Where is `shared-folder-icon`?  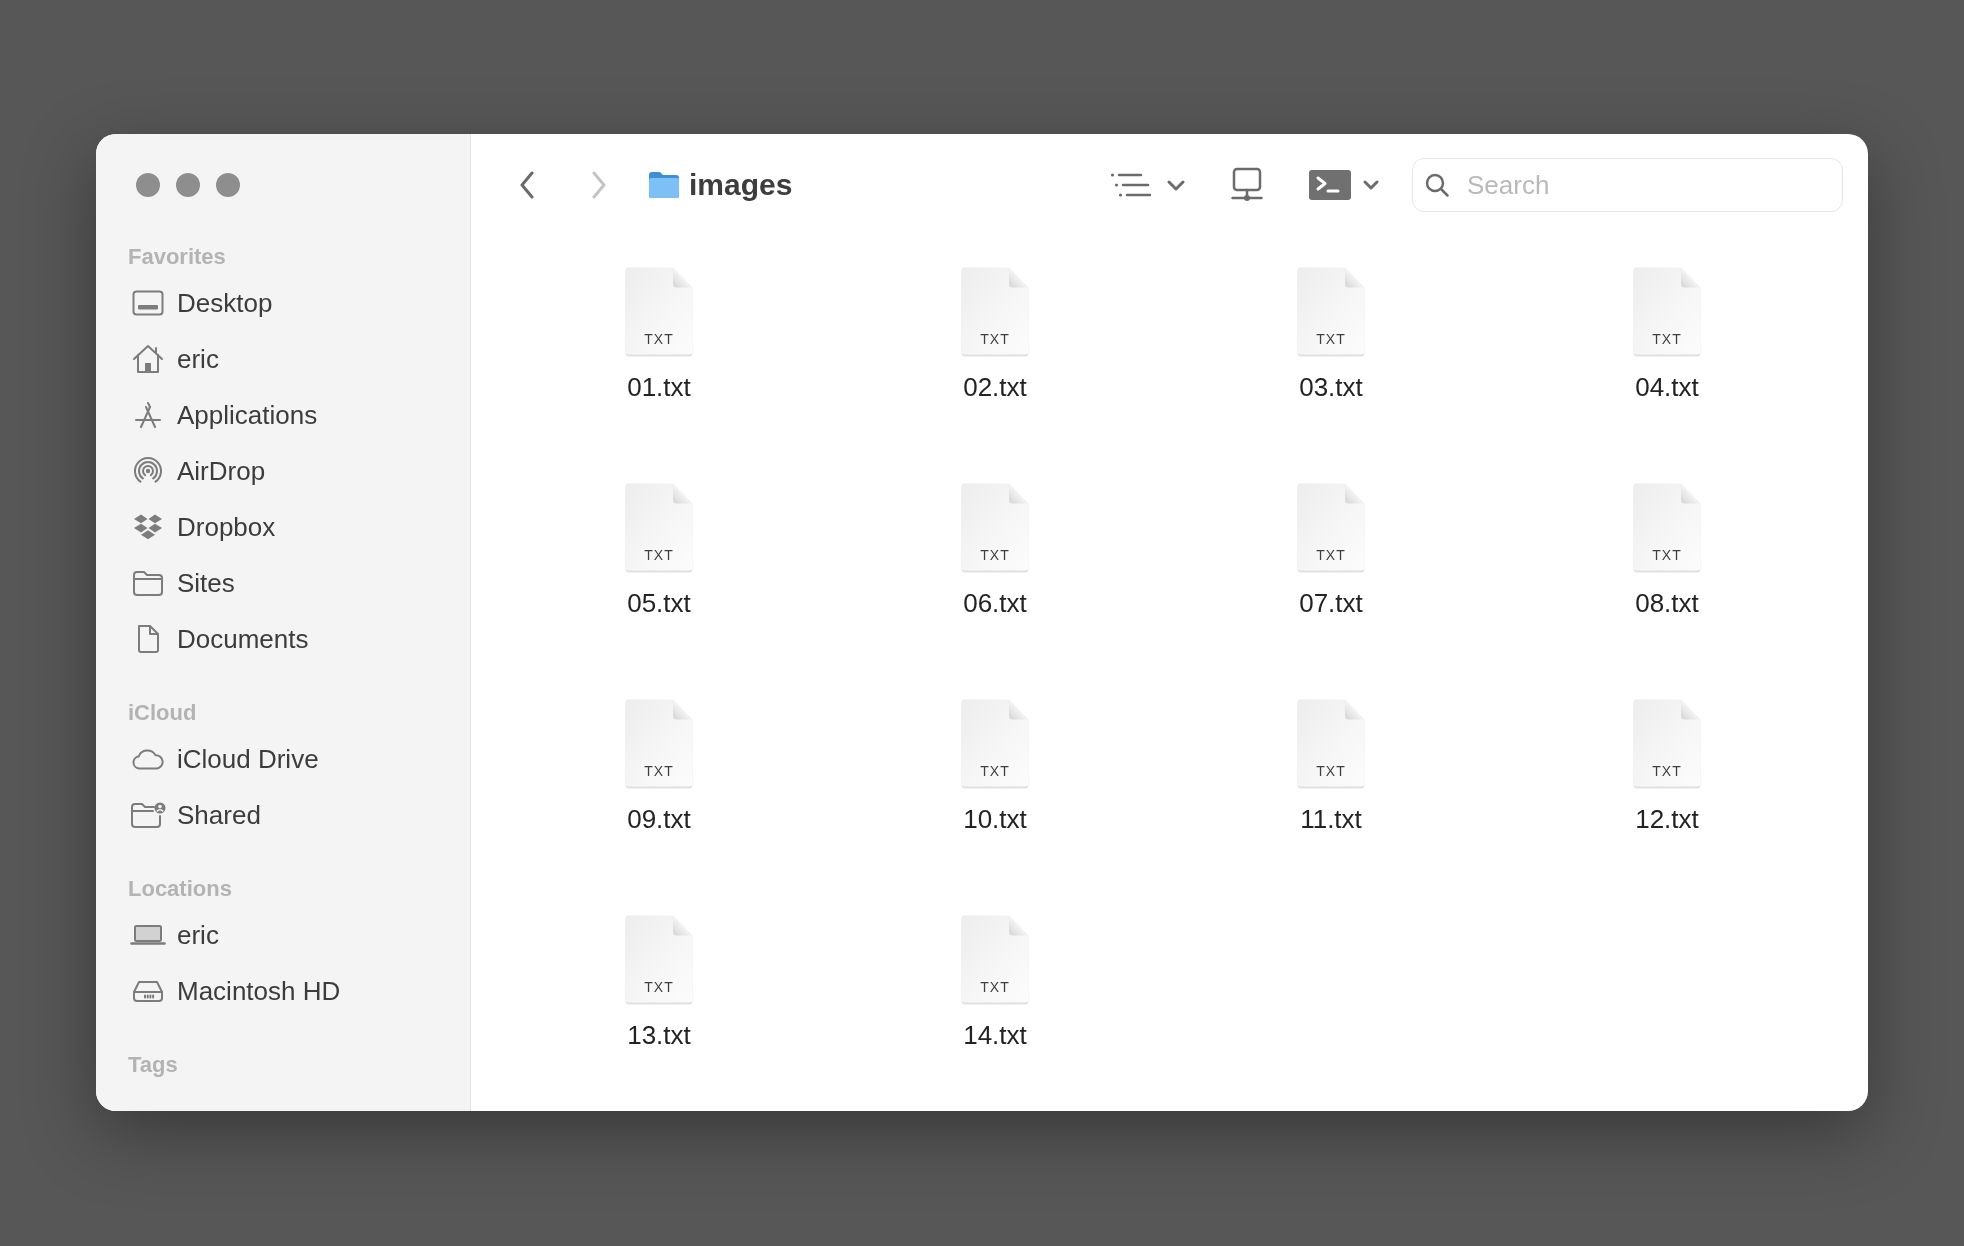 shared-folder-icon is located at coordinates (148, 815).